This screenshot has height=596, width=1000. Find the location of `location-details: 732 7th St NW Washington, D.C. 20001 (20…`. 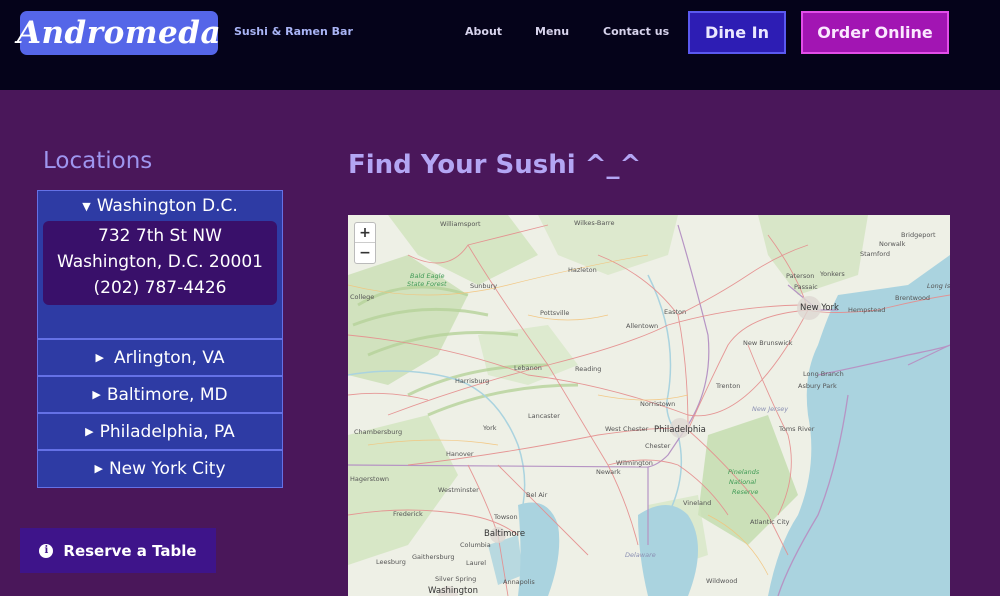

location-details: 732 7th St NW Washington, D.C. 20001 (20… is located at coordinates (160, 263).